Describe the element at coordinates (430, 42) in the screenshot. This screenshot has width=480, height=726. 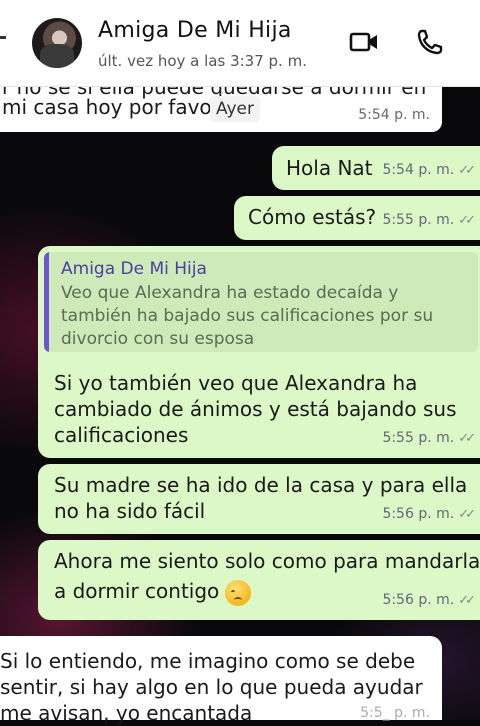
I see `phone-call-icon` at that location.